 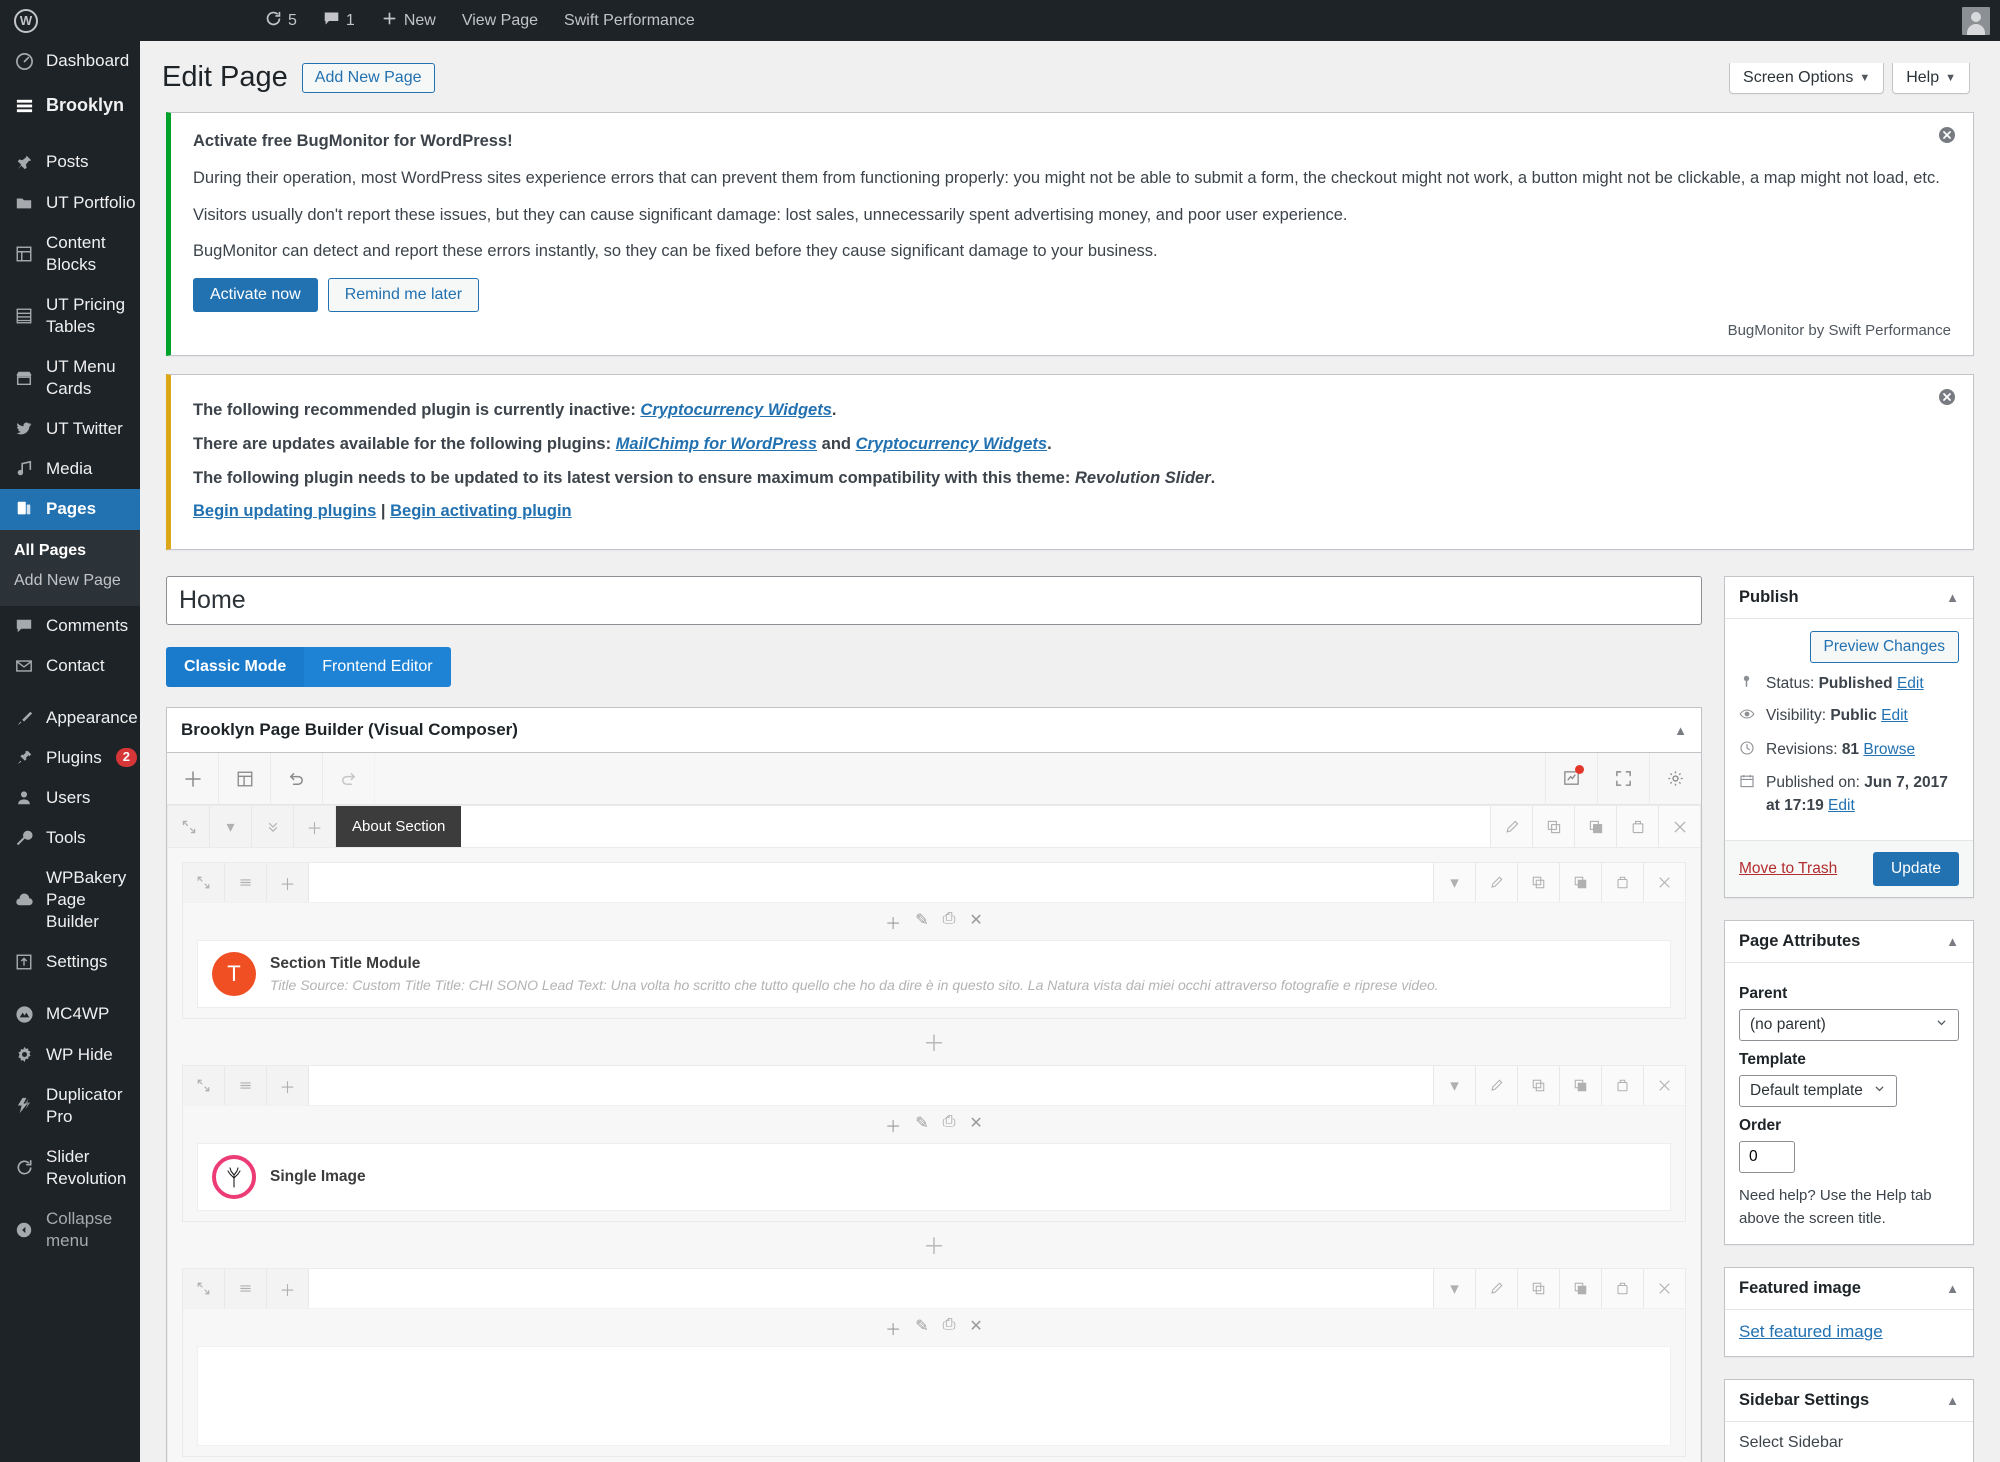 I want to click on frontend-editor-button: Frontend Editor, so click(x=377, y=667).